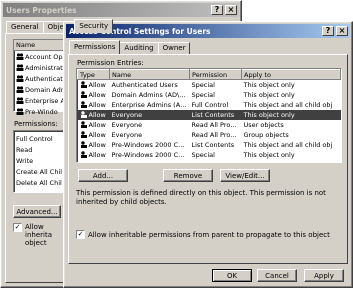 This screenshot has height=288, width=353. Describe the element at coordinates (40, 67) in the screenshot. I see `list-item: Administrato` at that location.